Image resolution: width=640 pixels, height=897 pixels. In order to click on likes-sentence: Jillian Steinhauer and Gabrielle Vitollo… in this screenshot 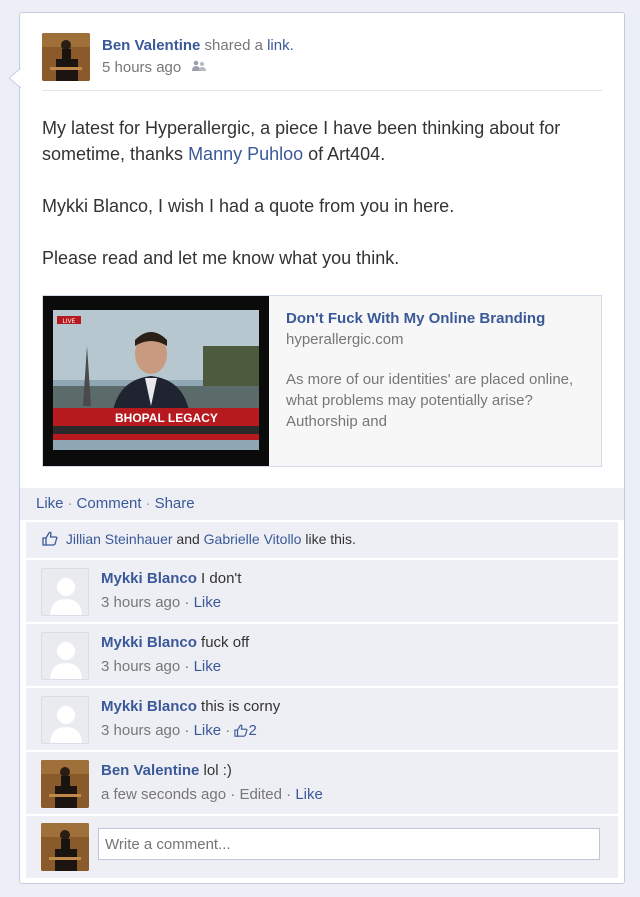, I will do `click(322, 540)`.